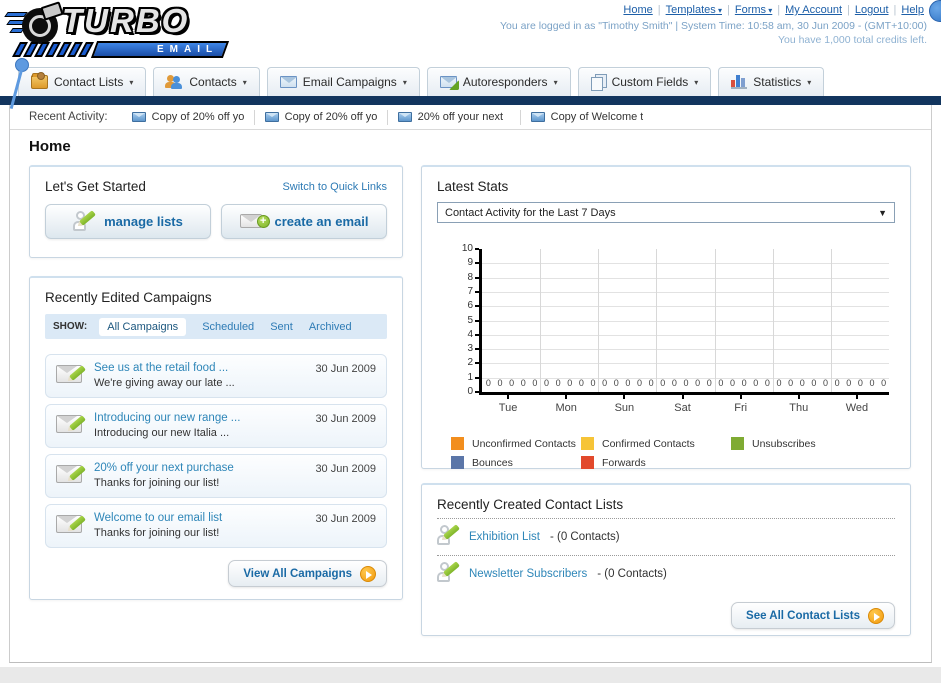 Image resolution: width=941 pixels, height=683 pixels. Describe the element at coordinates (632, 574) in the screenshot. I see `contact-list-count: - (0 Contacts)` at that location.